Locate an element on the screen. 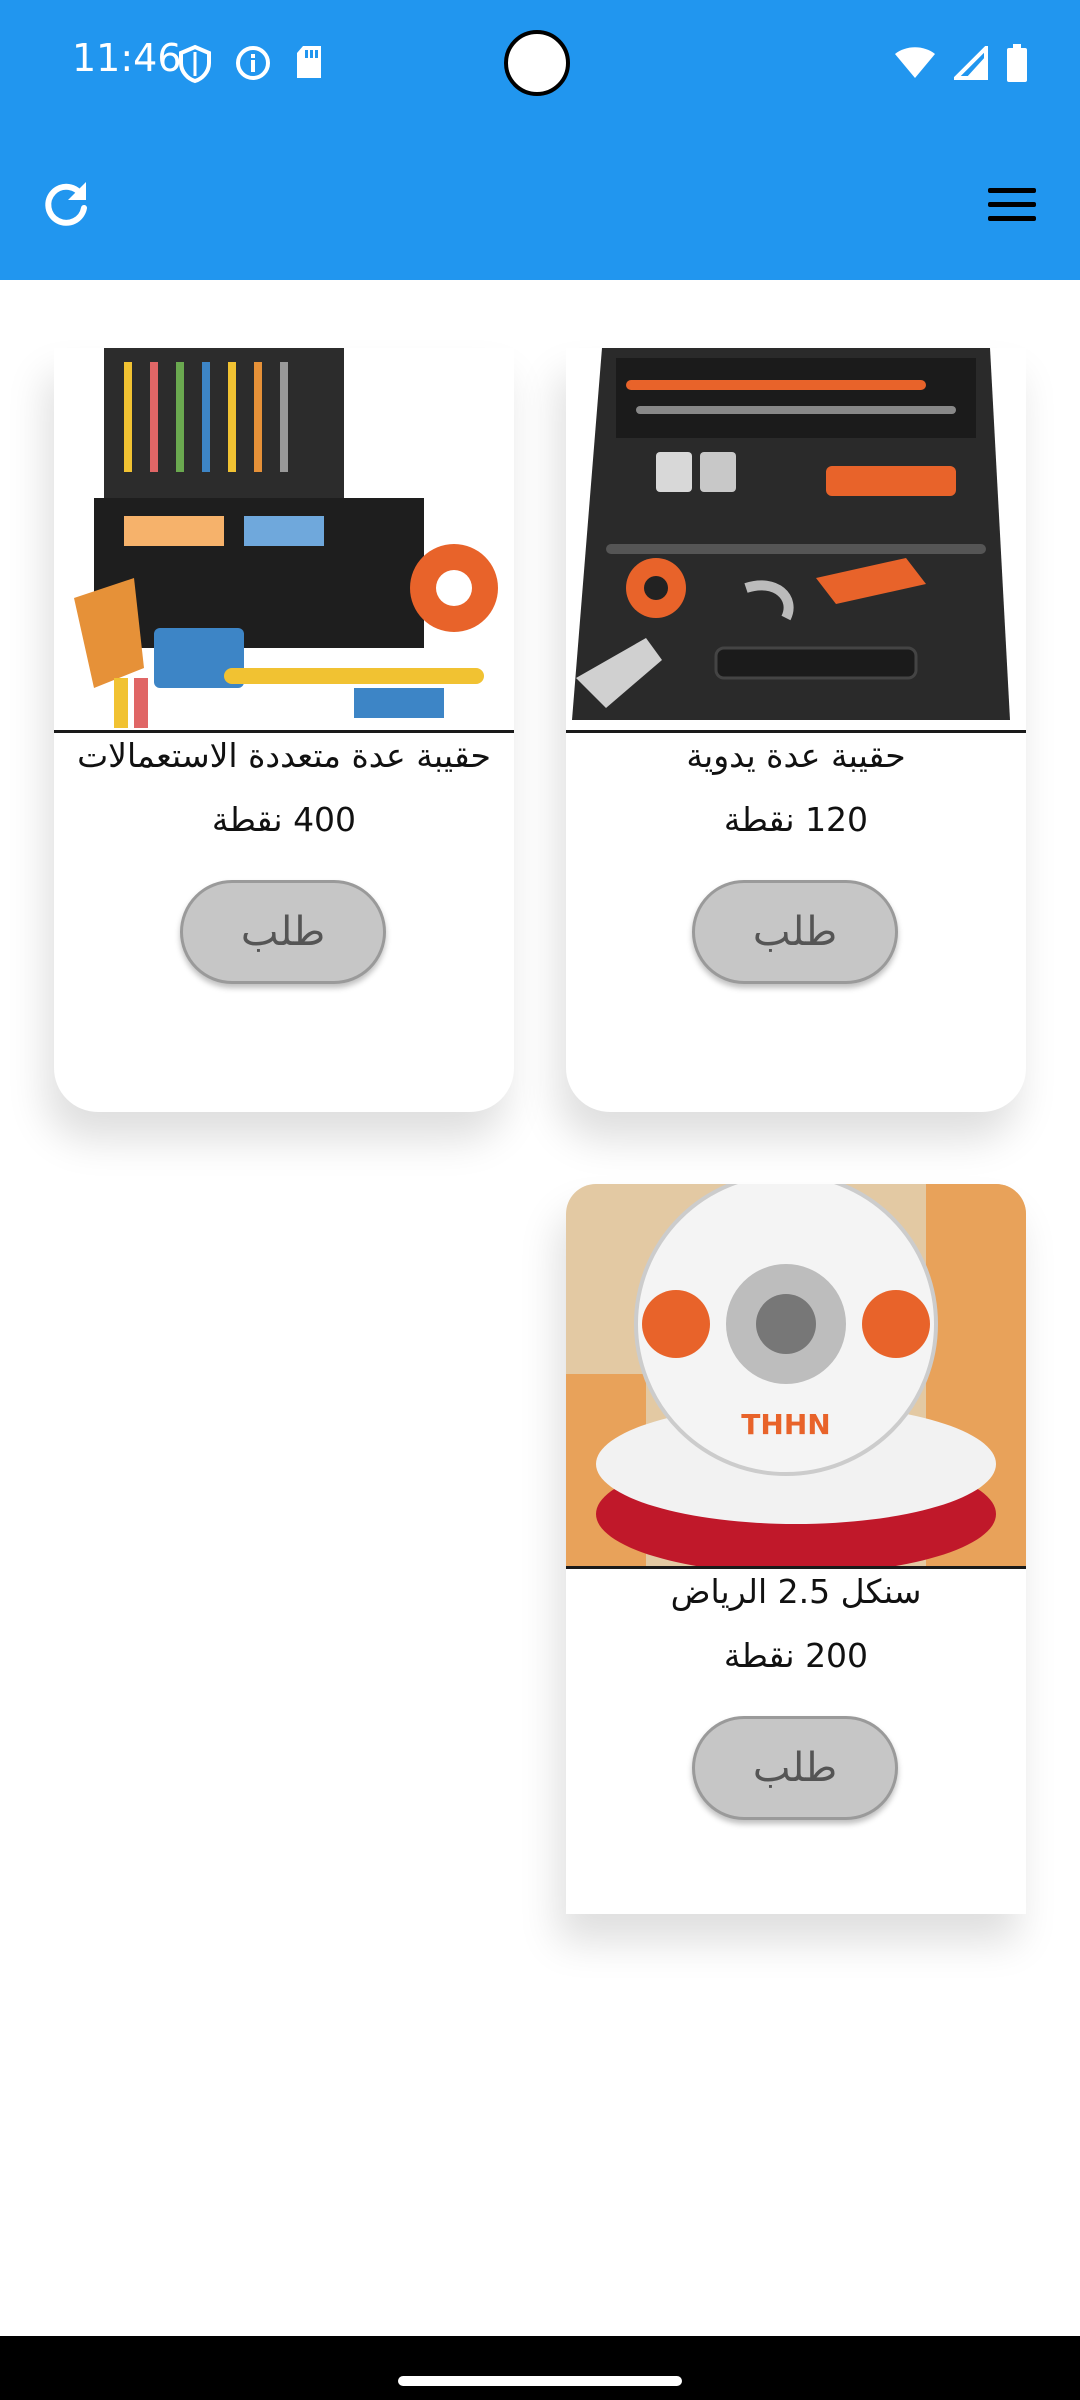 The height and width of the screenshot is (2400, 1080). product-price: 120 نقطة is located at coordinates (796, 819).